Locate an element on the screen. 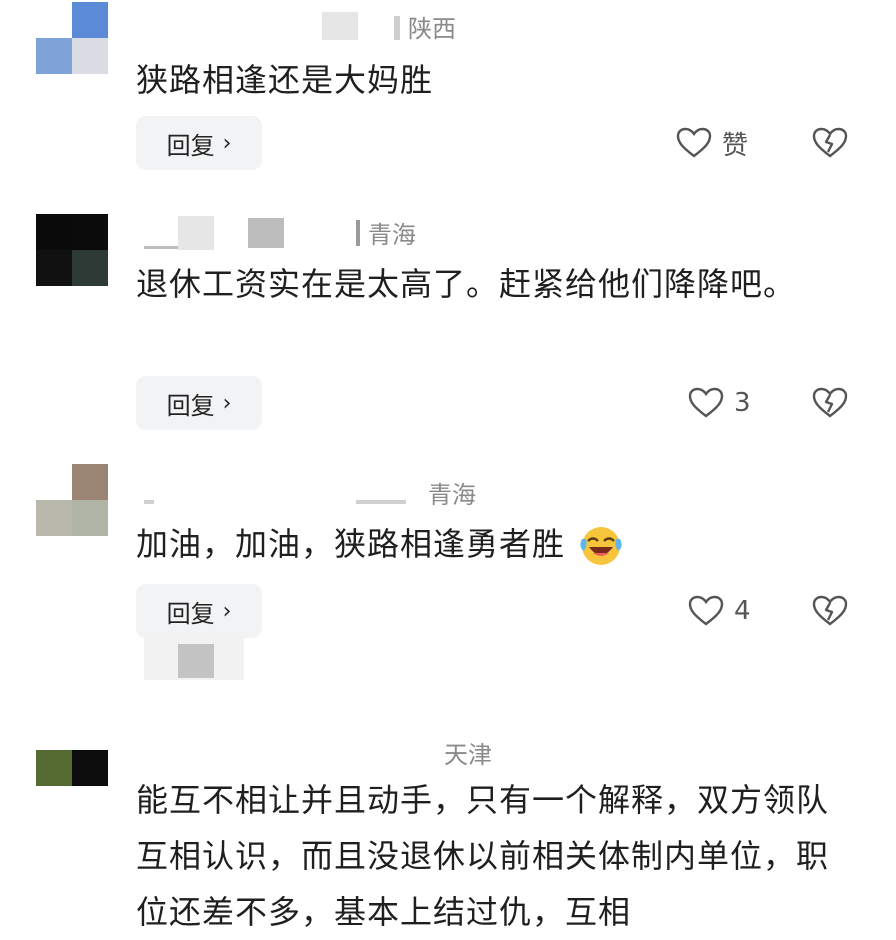 The height and width of the screenshot is (940, 896). like-button: 3 is located at coordinates (719, 403).